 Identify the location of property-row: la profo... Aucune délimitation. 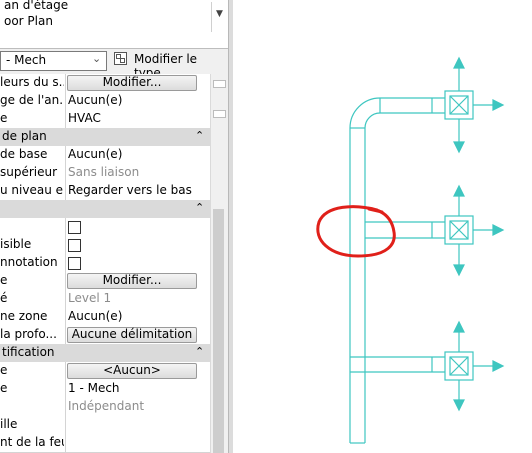
(105, 335).